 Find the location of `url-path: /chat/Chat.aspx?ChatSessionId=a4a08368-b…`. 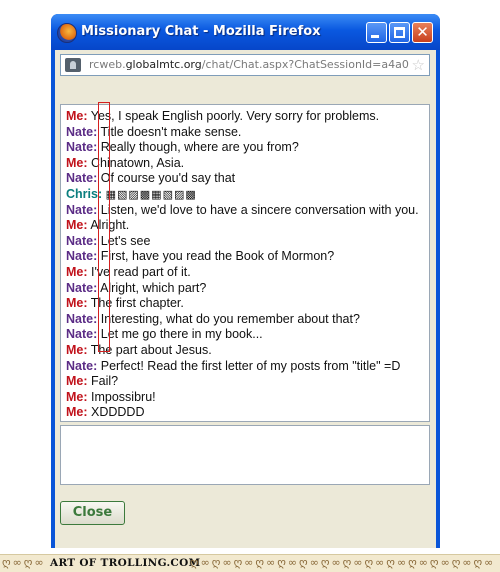

url-path: /chat/Chat.aspx?ChatSessionId=a4a08368-b… is located at coordinates (305, 64).